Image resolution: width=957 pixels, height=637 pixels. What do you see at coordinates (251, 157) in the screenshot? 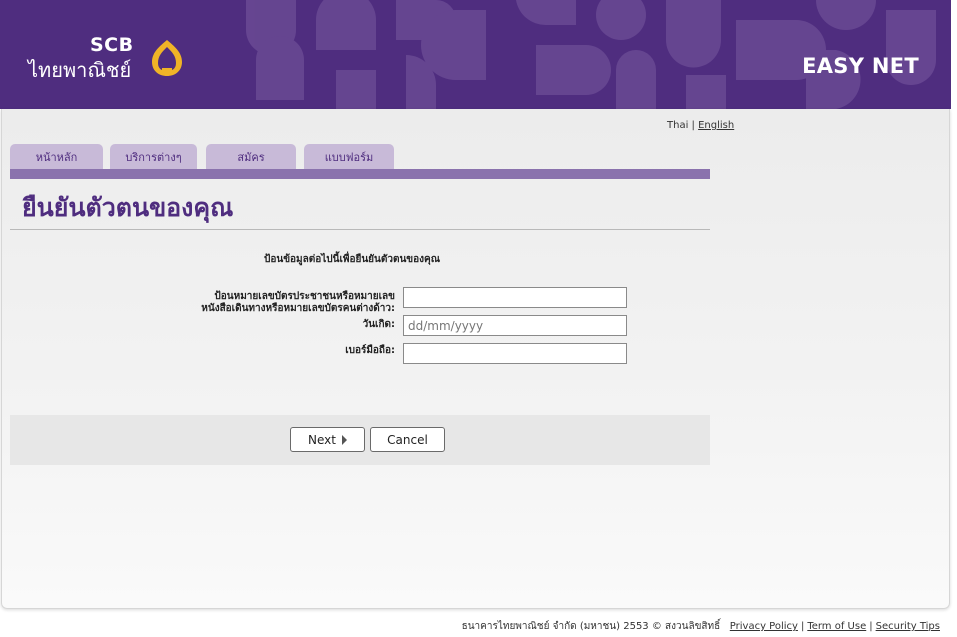
I see `tab-register: สมัคร` at bounding box center [251, 157].